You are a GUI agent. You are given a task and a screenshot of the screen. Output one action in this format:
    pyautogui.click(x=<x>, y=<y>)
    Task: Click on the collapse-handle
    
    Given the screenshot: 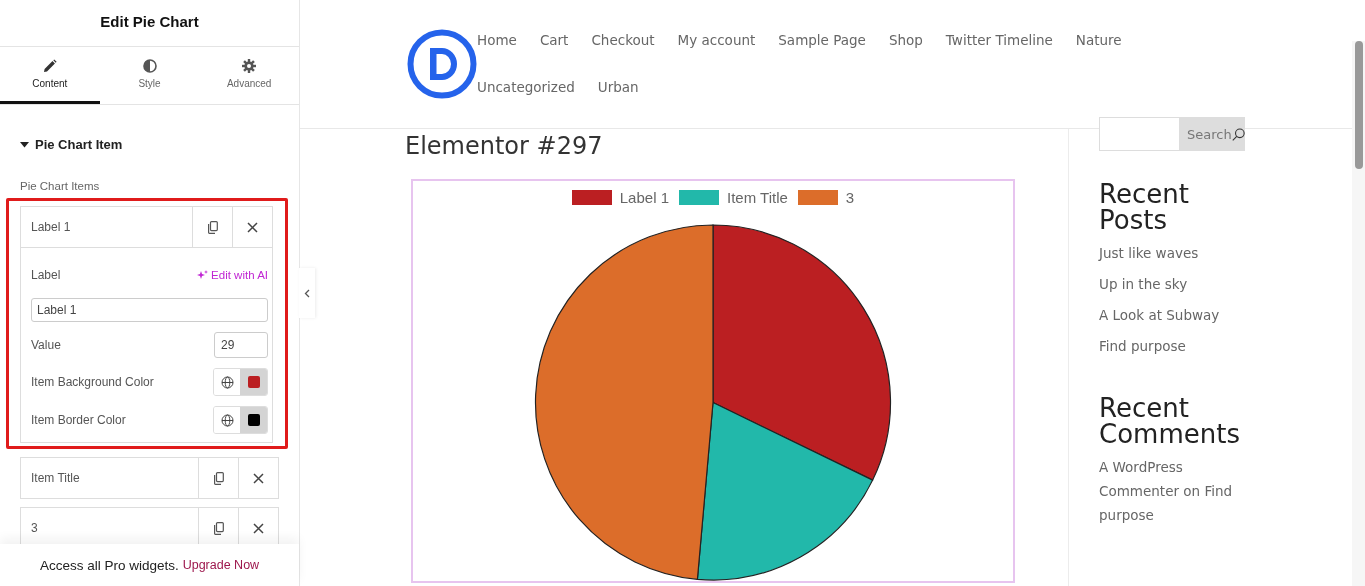 What is the action you would take?
    pyautogui.click(x=307, y=293)
    